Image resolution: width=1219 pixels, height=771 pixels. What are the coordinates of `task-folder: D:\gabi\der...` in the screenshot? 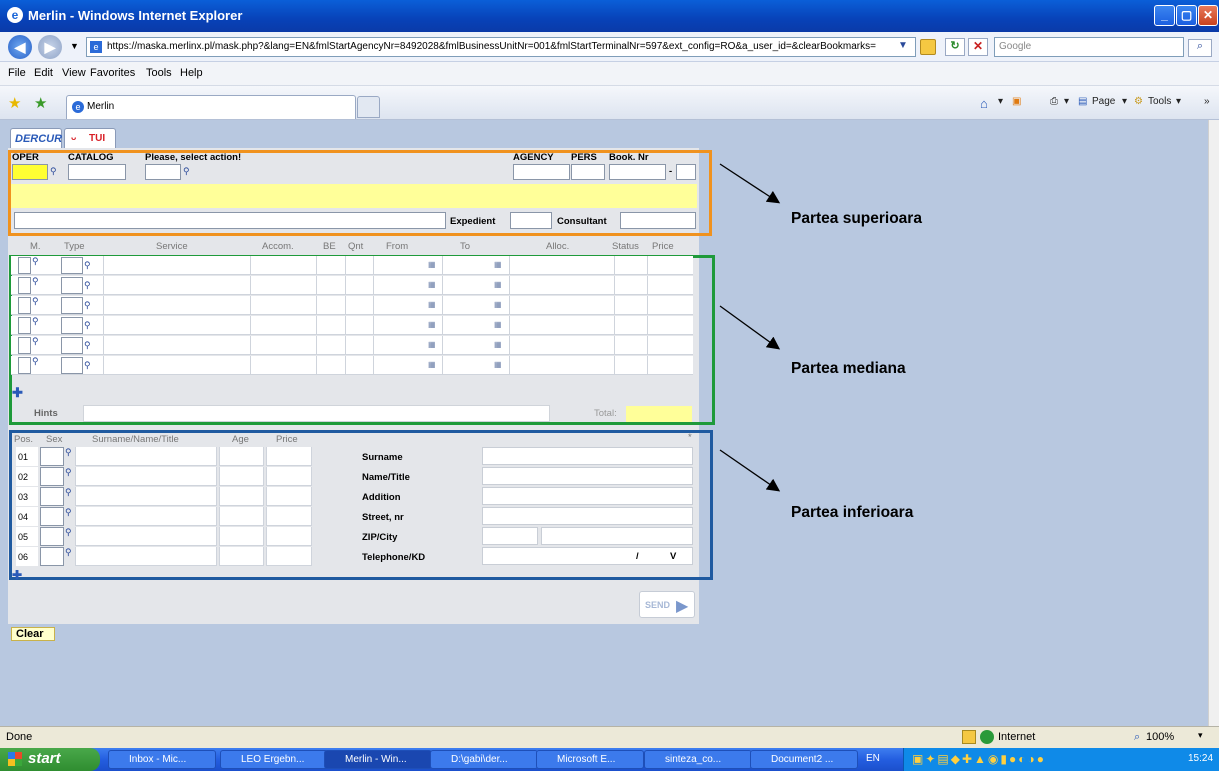 It's located at (484, 759).